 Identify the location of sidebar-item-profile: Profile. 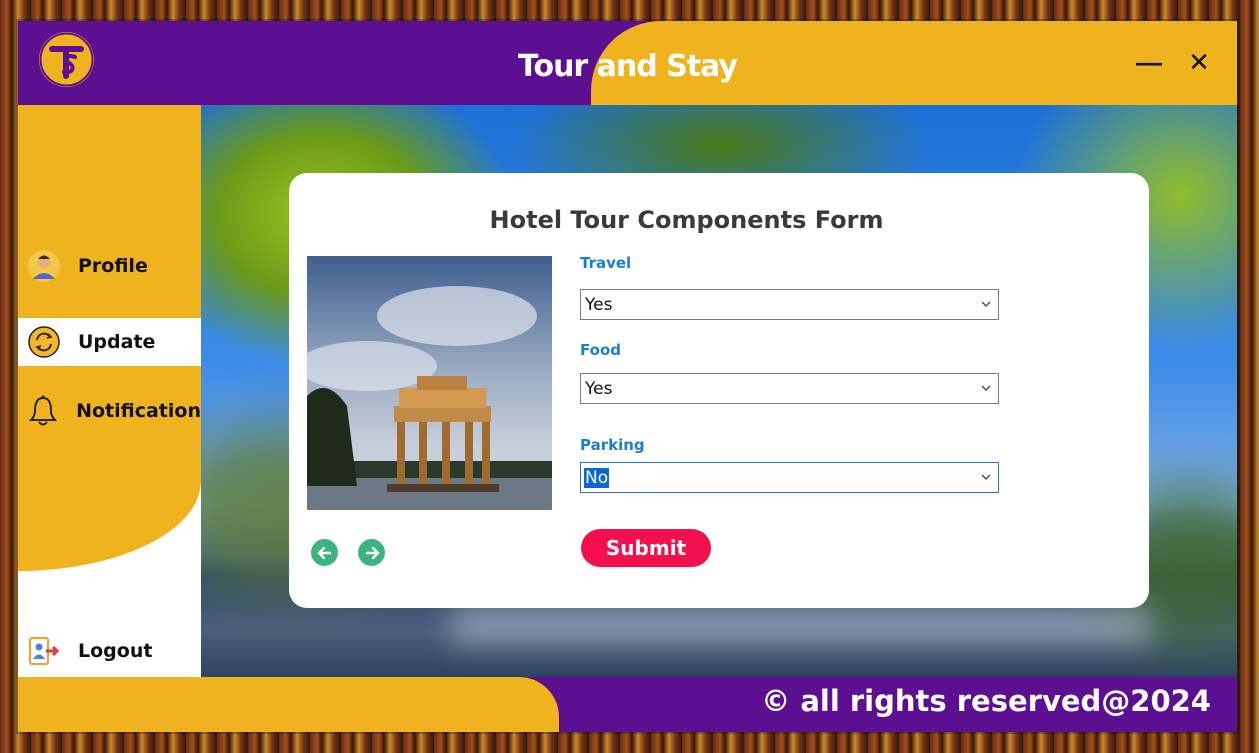
(109, 266).